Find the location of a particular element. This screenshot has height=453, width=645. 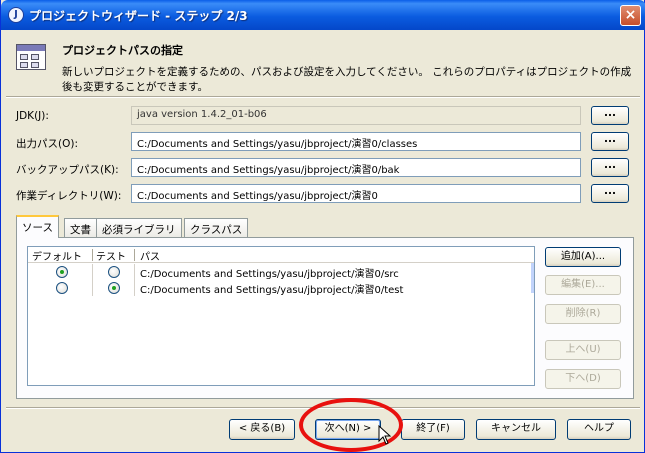

backup-path-label: バックアップパス(K): is located at coordinates (67, 170).